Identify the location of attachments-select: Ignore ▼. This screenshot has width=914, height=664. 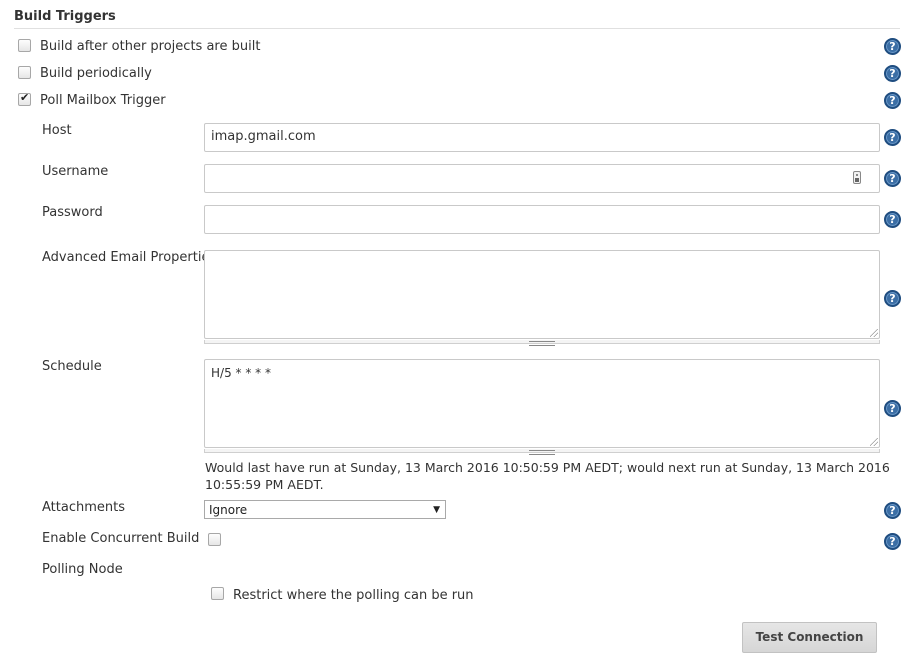
(325, 509).